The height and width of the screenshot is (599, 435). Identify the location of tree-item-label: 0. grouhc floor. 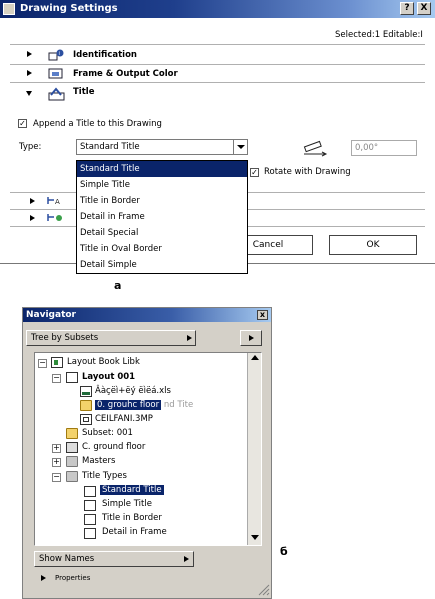
(128, 405).